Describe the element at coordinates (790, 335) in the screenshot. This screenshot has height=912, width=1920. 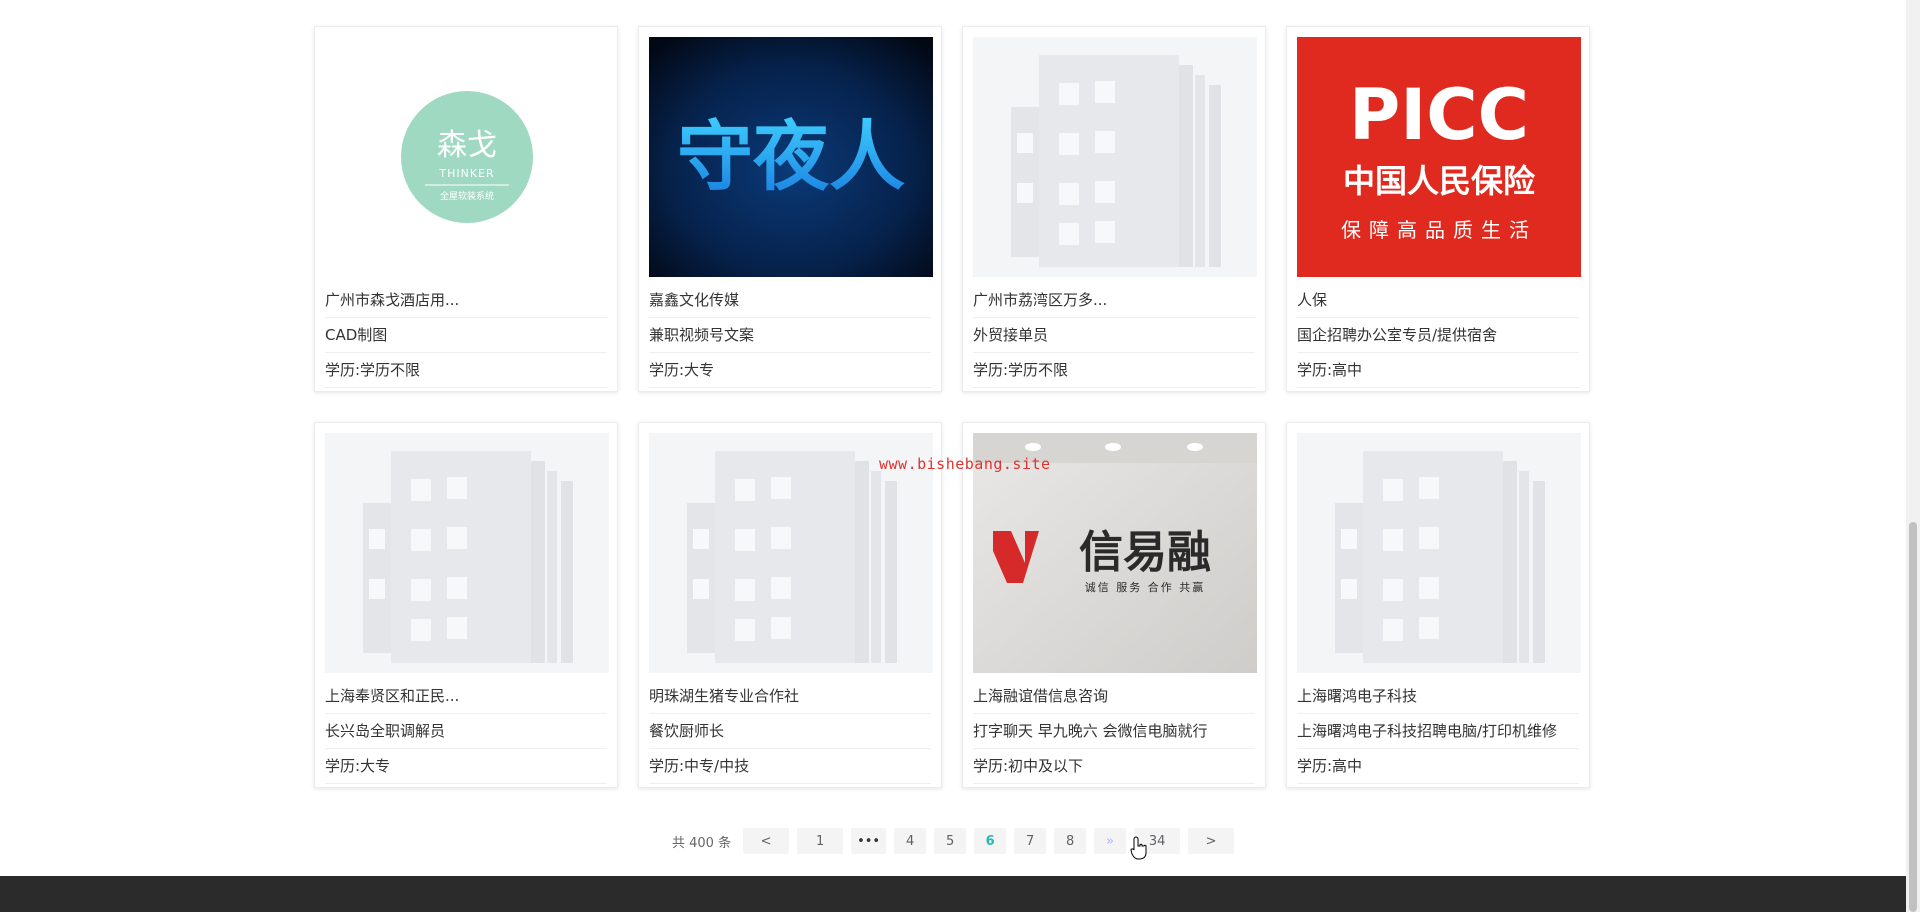
I see `job-title: 兼职视频号文案` at that location.